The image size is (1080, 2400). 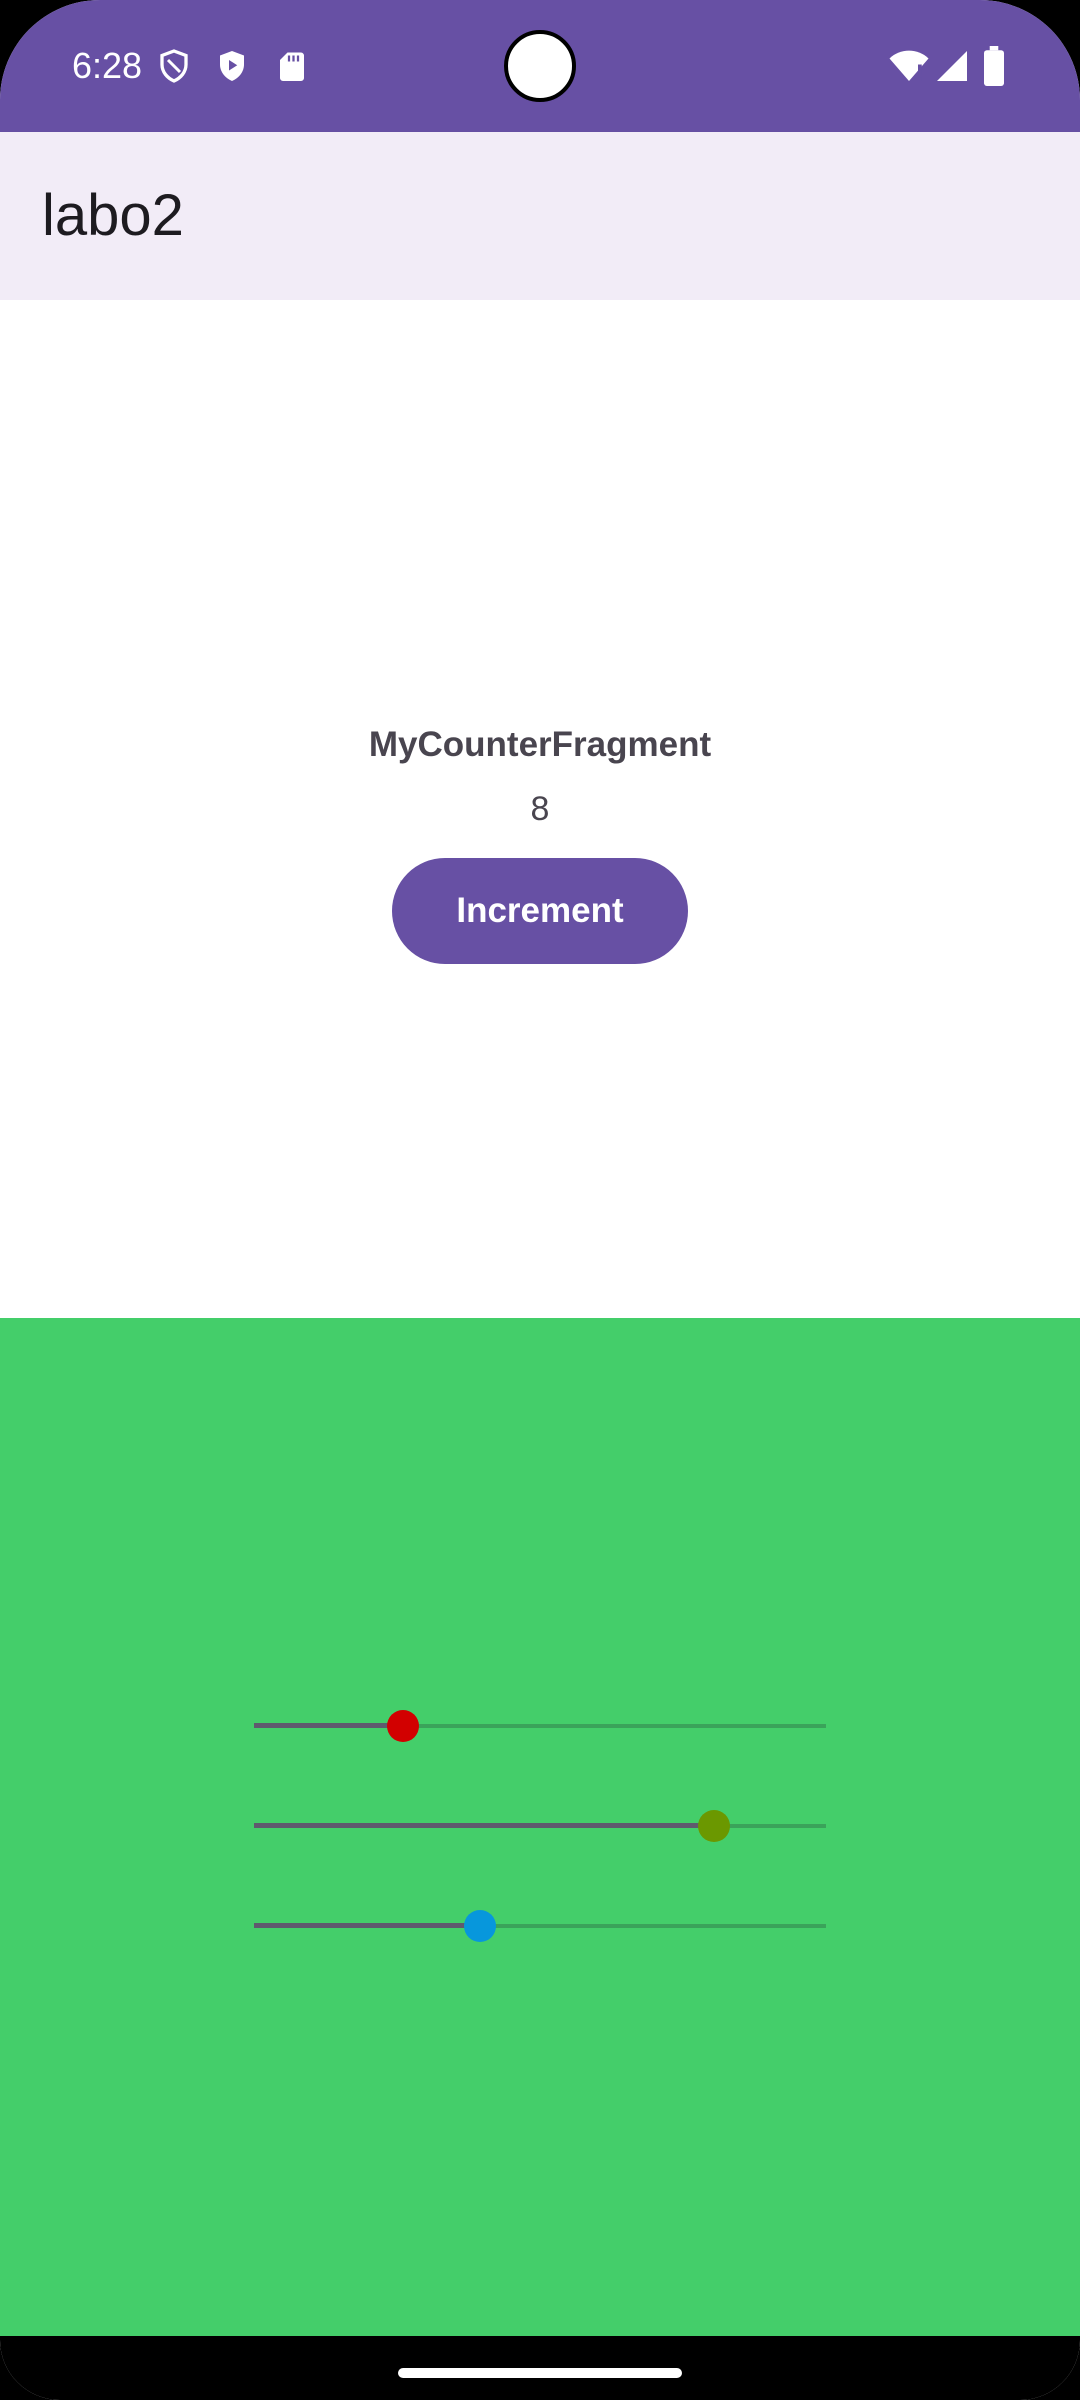 I want to click on counter-value: 8, so click(x=540, y=809).